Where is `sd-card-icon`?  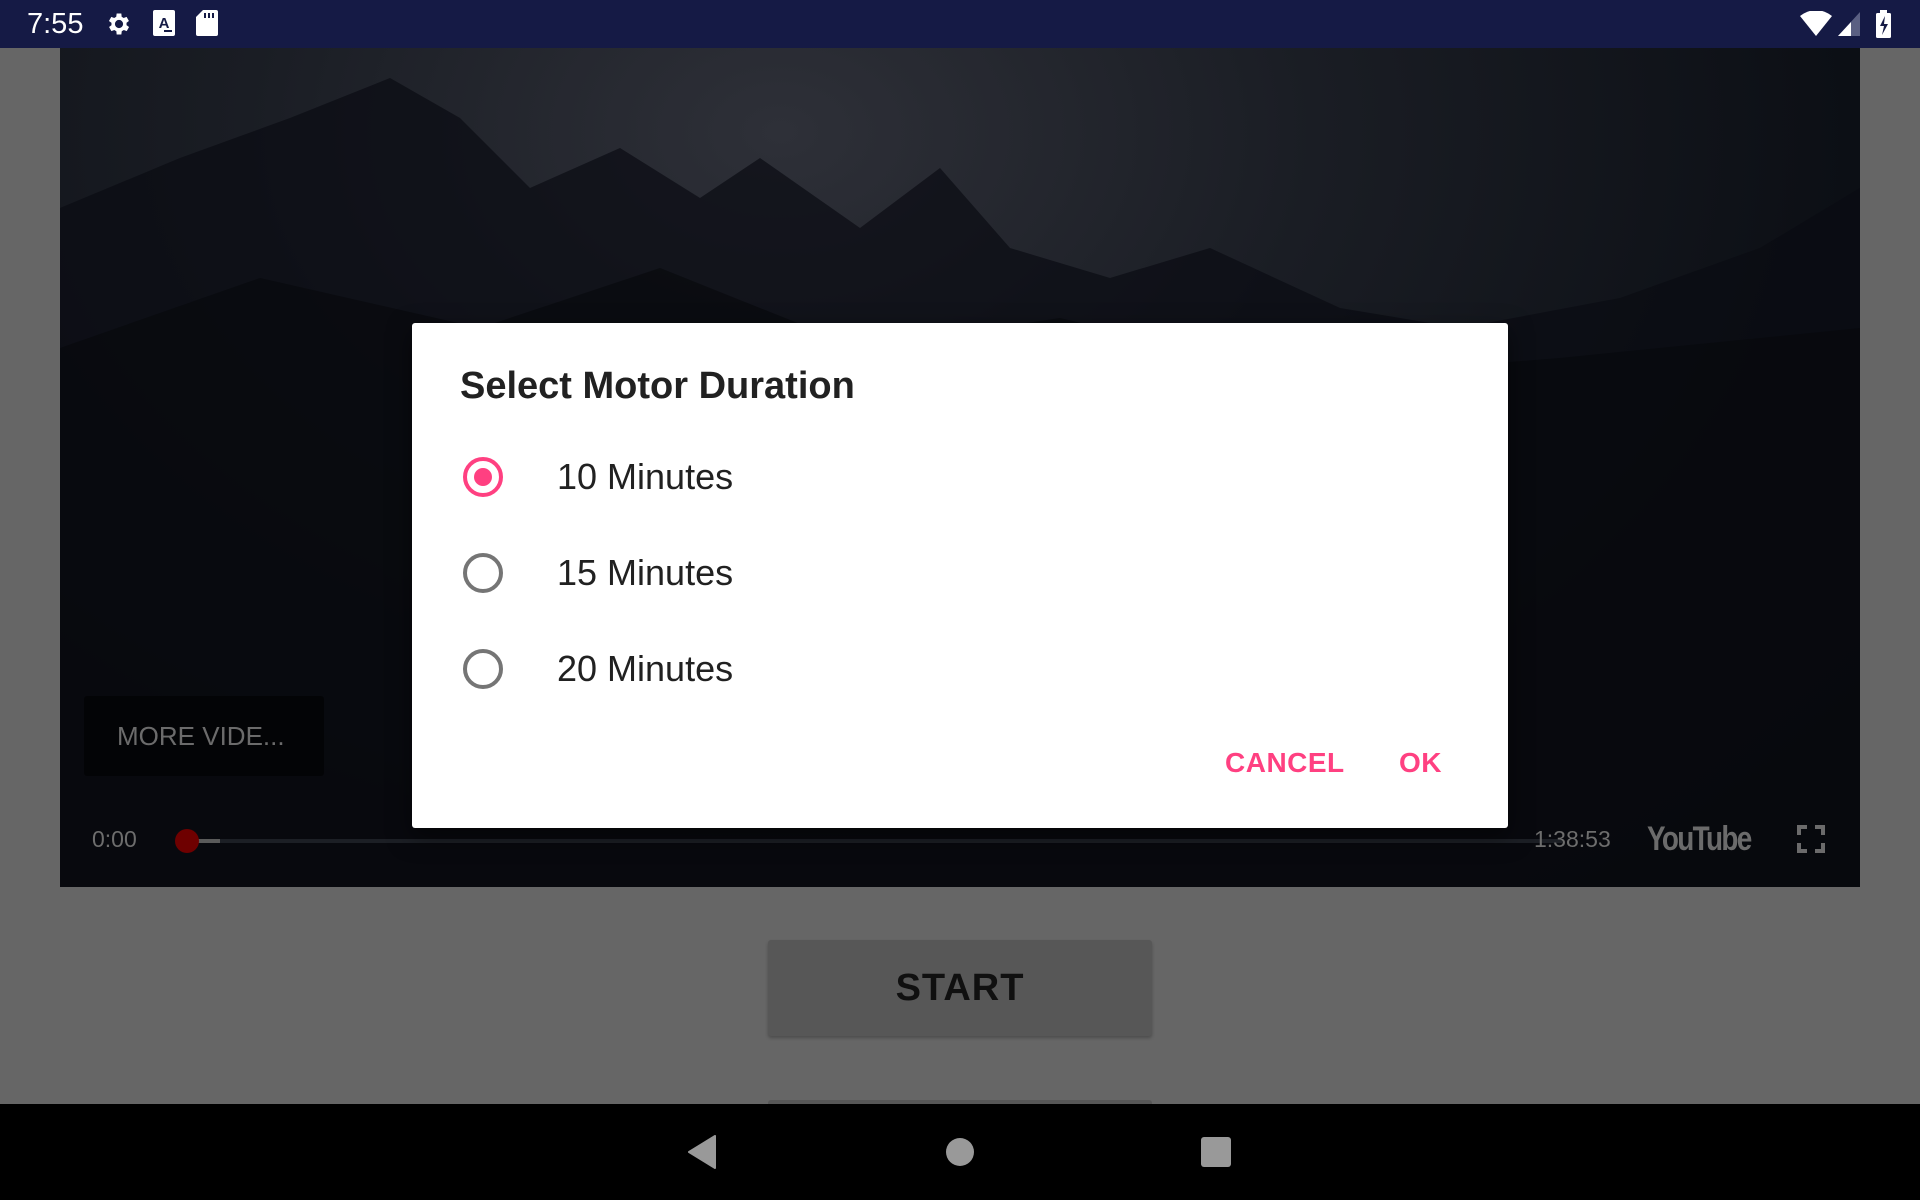
sd-card-icon is located at coordinates (207, 25).